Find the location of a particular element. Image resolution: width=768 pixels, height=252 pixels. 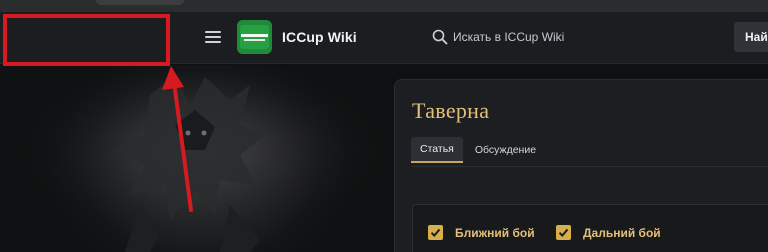

hamburger-icon is located at coordinates (214, 37).